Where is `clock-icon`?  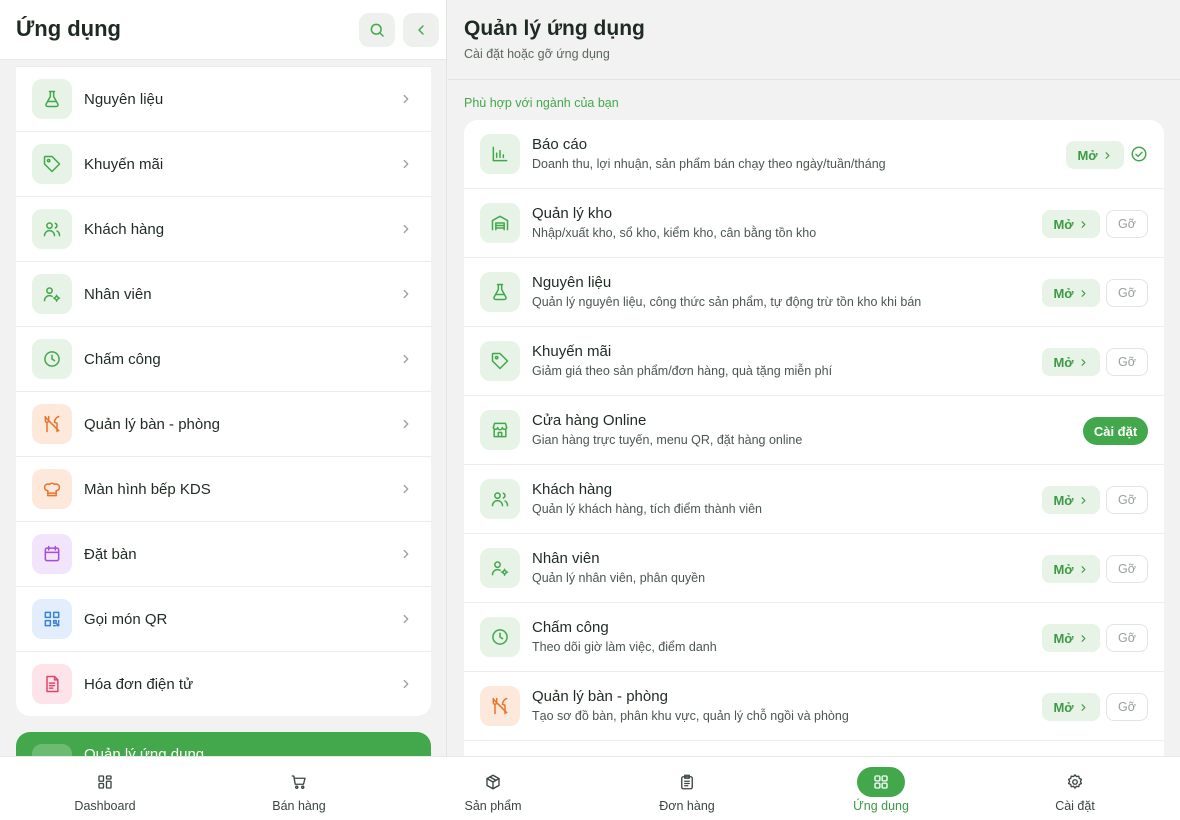 clock-icon is located at coordinates (52, 359).